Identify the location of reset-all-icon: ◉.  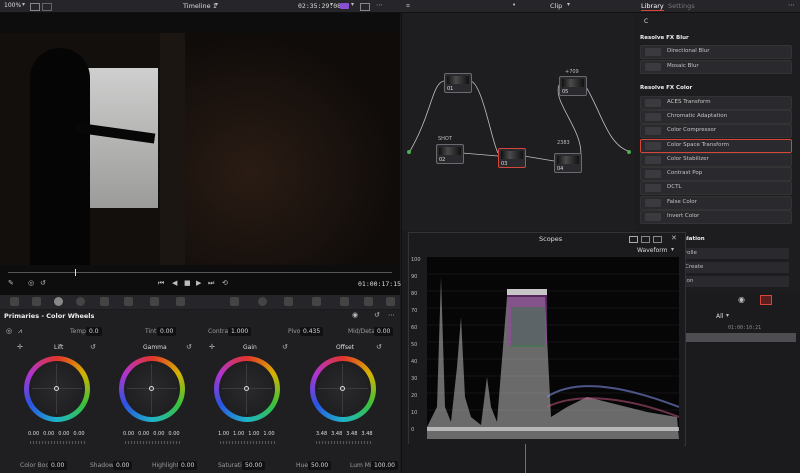
(355, 315).